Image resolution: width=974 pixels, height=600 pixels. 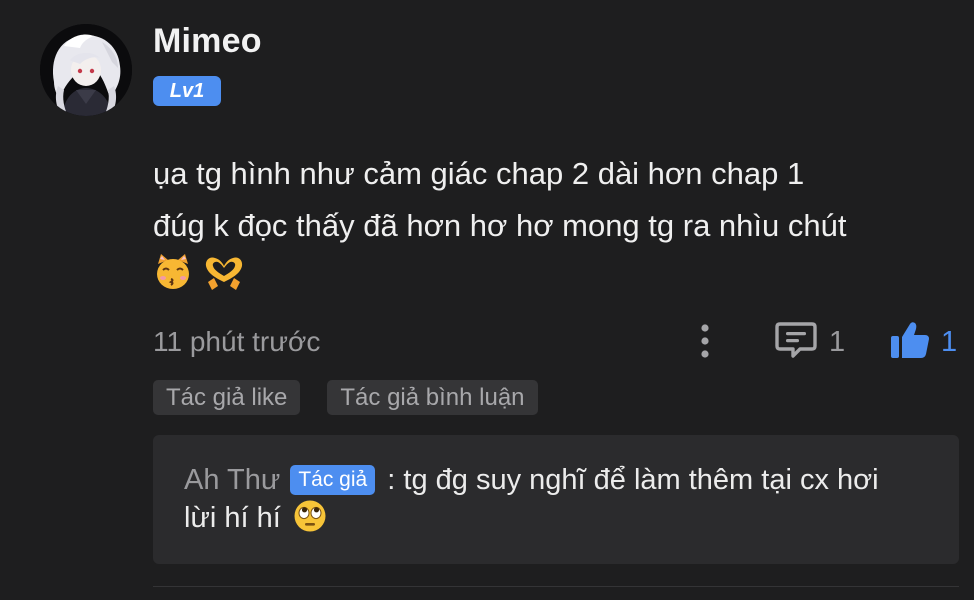 I want to click on level-badge: Lv1, so click(x=187, y=91).